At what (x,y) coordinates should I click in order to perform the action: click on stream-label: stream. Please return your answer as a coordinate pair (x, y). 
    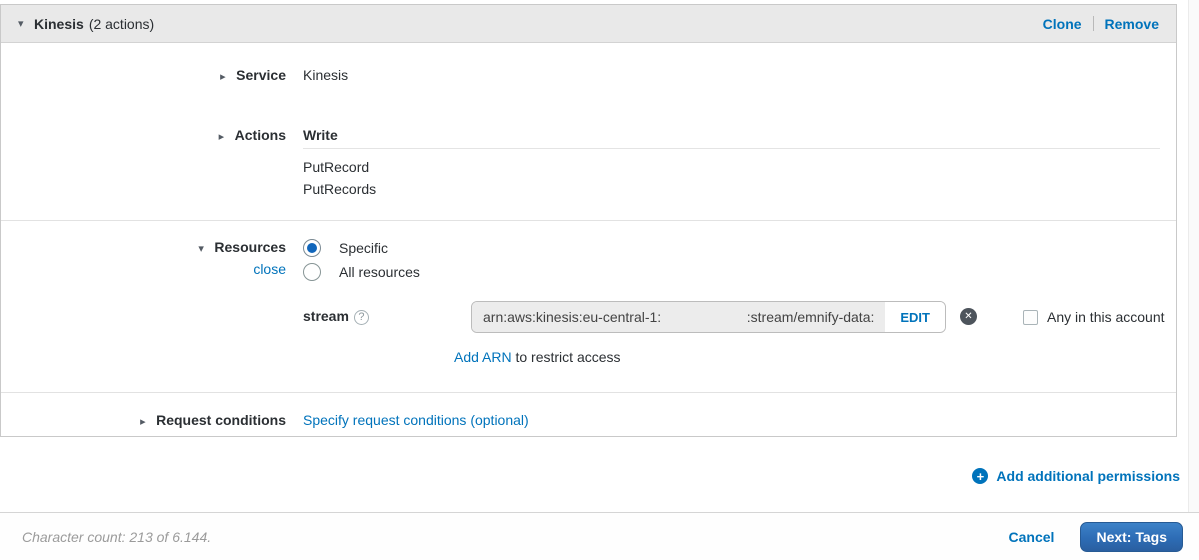
    Looking at the image, I should click on (326, 316).